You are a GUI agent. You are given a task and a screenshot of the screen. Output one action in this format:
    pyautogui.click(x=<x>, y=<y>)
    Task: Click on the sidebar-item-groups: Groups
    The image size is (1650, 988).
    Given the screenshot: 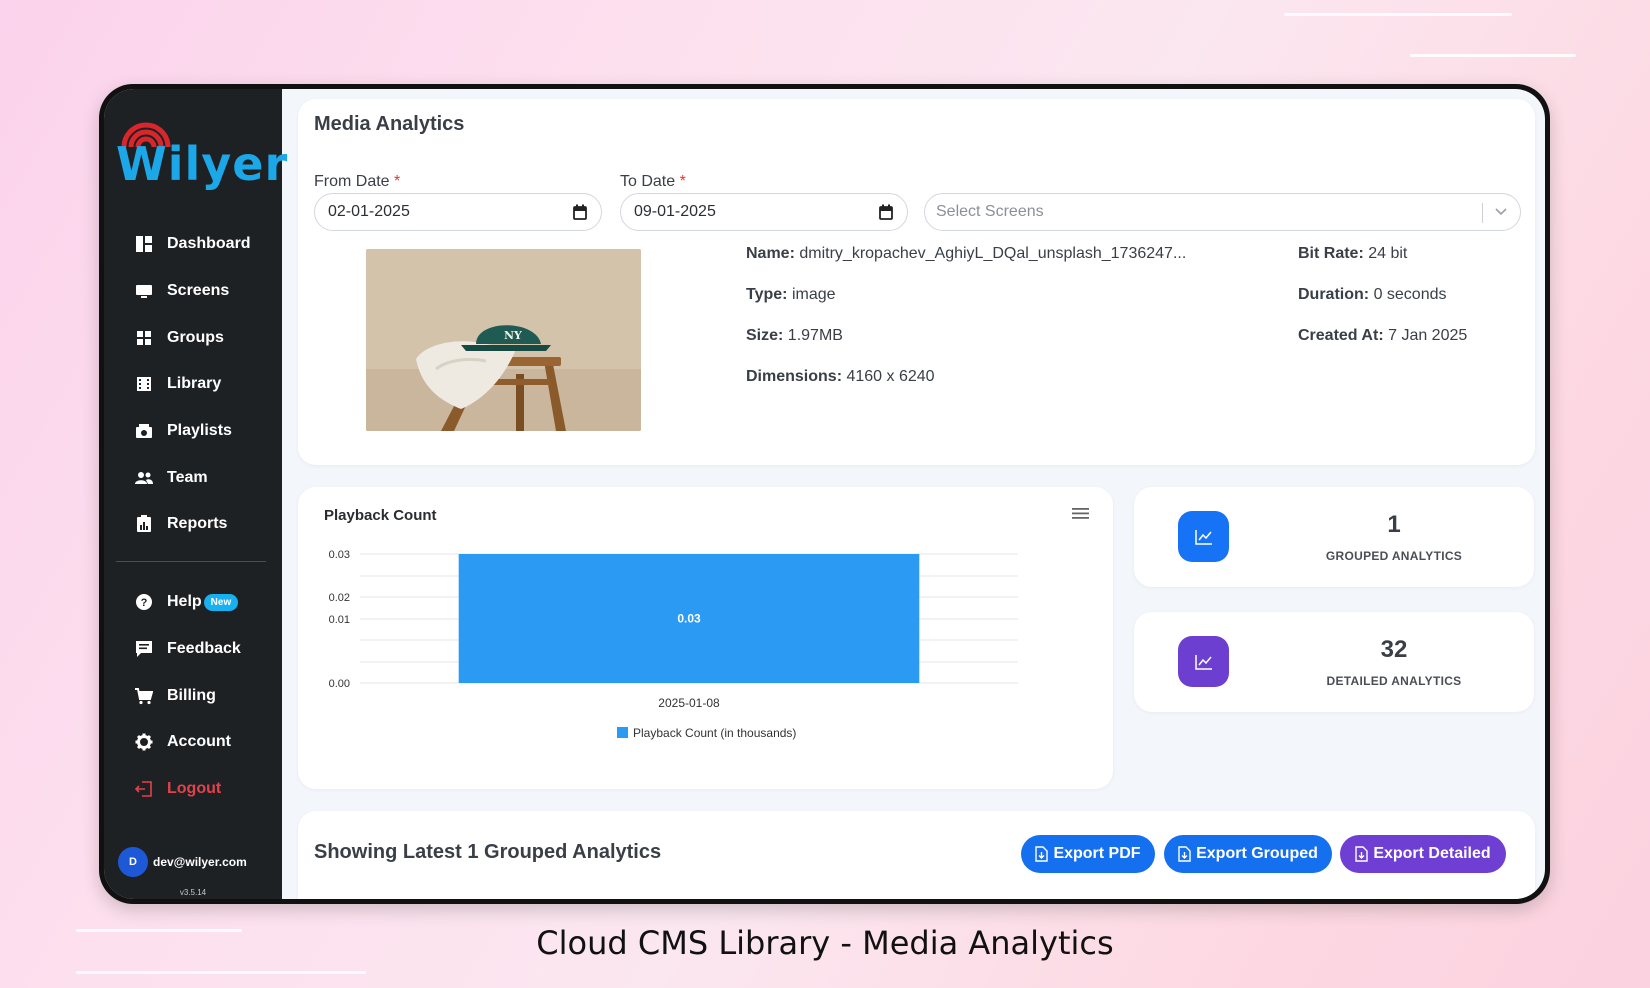 What is the action you would take?
    pyautogui.click(x=193, y=337)
    